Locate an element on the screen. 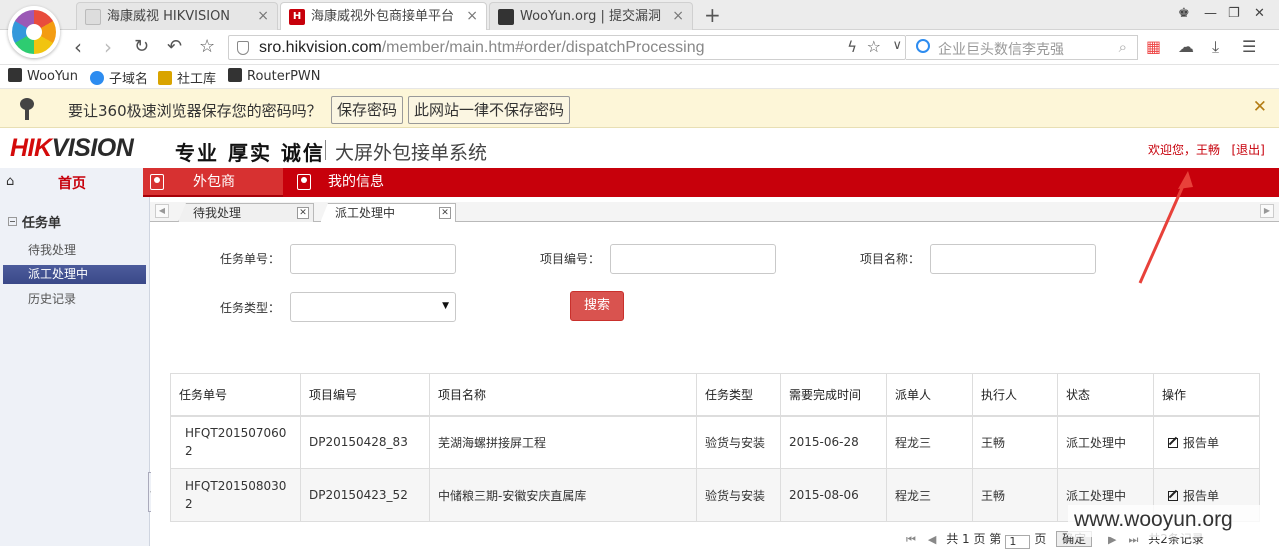 The height and width of the screenshot is (549, 1279). top-nav: 外包商 我的信息 is located at coordinates (711, 182).